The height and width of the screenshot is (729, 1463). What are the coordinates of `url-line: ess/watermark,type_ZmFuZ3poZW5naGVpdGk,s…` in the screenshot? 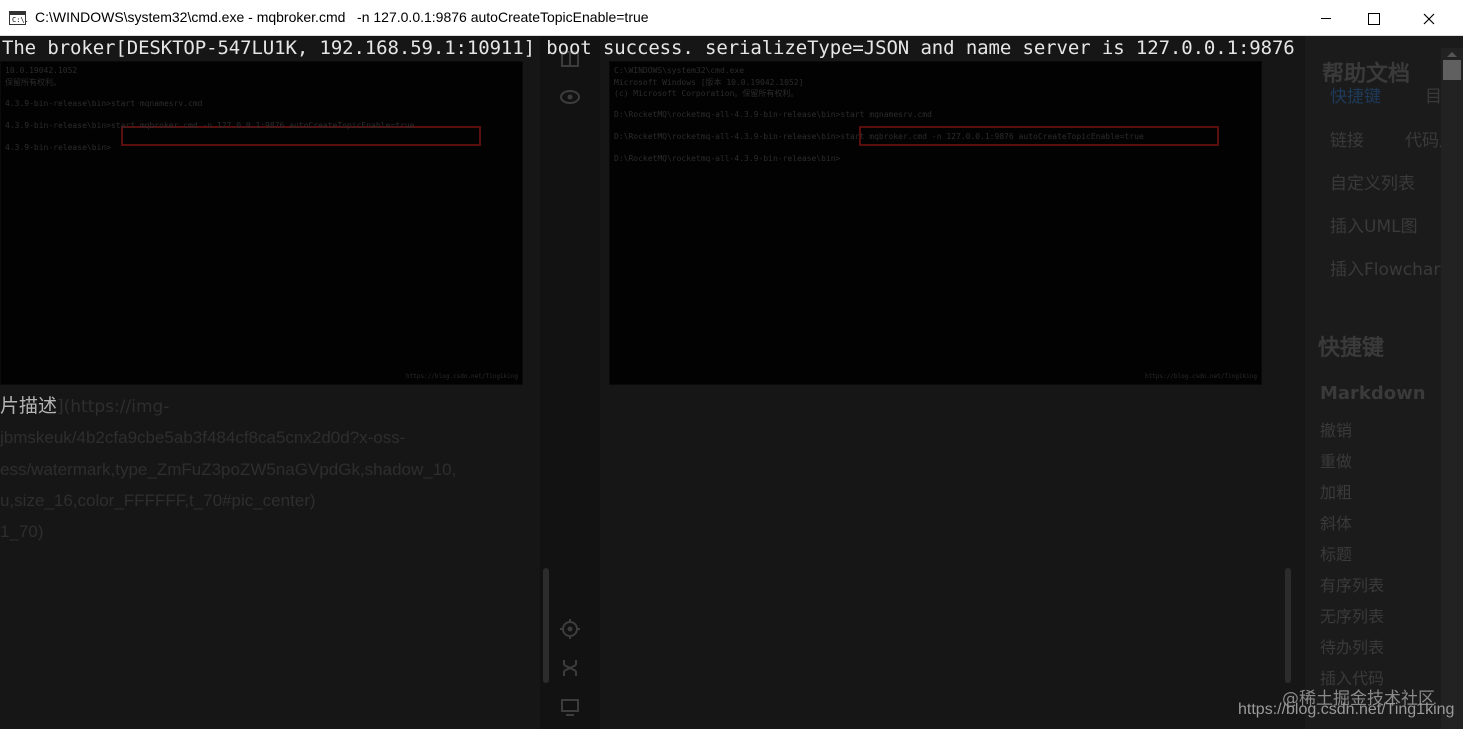 It's located at (228, 469).